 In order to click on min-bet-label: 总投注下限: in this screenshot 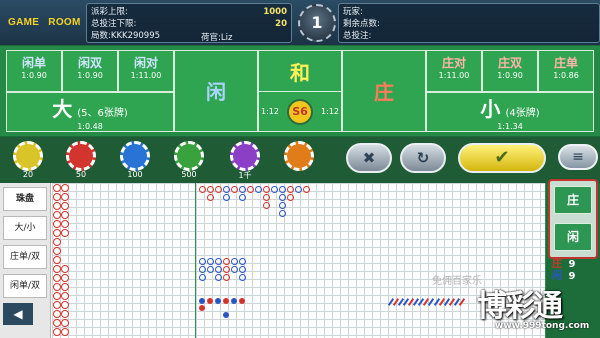, I will do `click(114, 24)`.